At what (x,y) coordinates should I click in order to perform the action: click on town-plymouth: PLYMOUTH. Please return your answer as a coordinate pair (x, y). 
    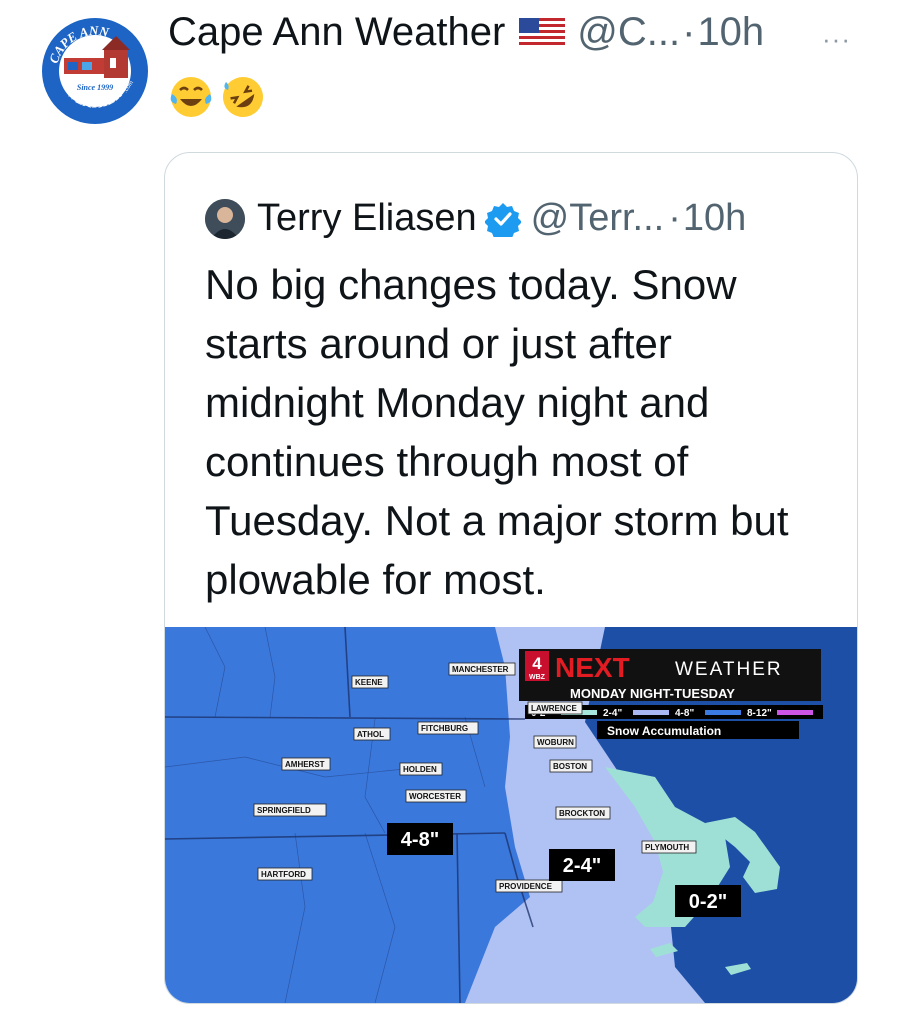
    Looking at the image, I should click on (669, 847).